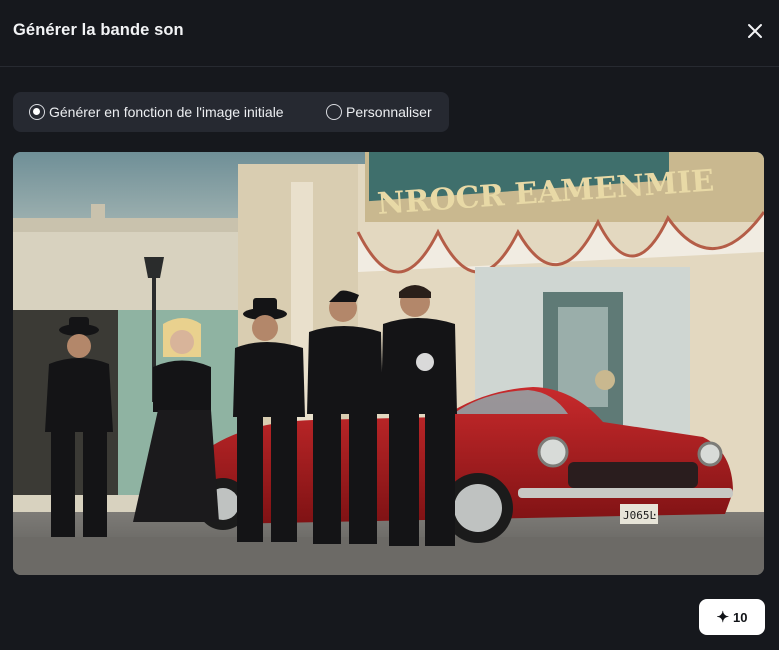 The height and width of the screenshot is (650, 779). Describe the element at coordinates (37, 112) in the screenshot. I see `radio-checked-icon` at that location.